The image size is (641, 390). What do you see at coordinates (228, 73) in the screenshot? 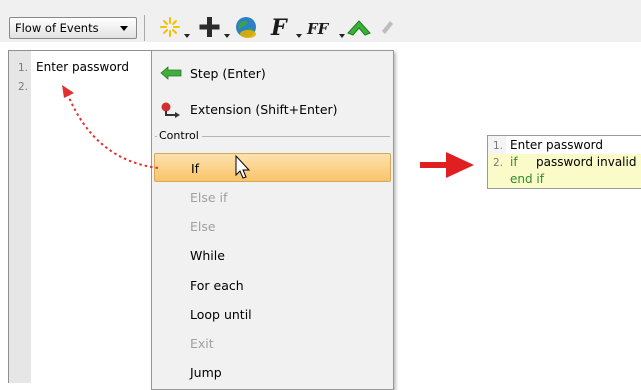
I see `menu-item-label: Step (Enter)` at bounding box center [228, 73].